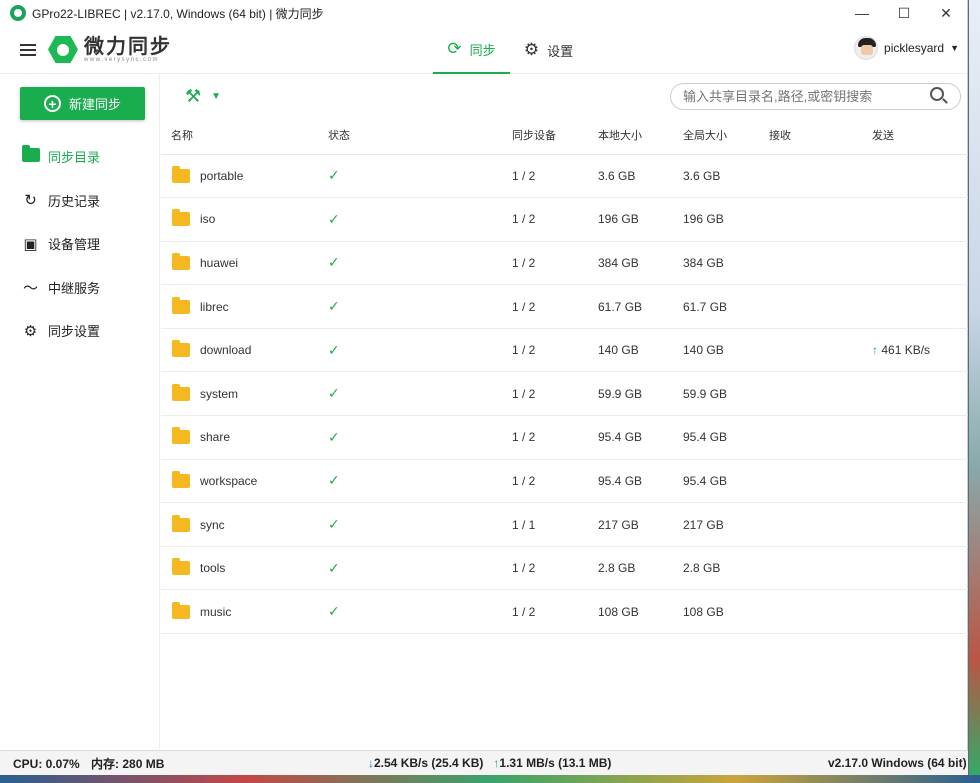 This screenshot has height=783, width=980. Describe the element at coordinates (954, 48) in the screenshot. I see `chevron-down-icon: ▼` at that location.